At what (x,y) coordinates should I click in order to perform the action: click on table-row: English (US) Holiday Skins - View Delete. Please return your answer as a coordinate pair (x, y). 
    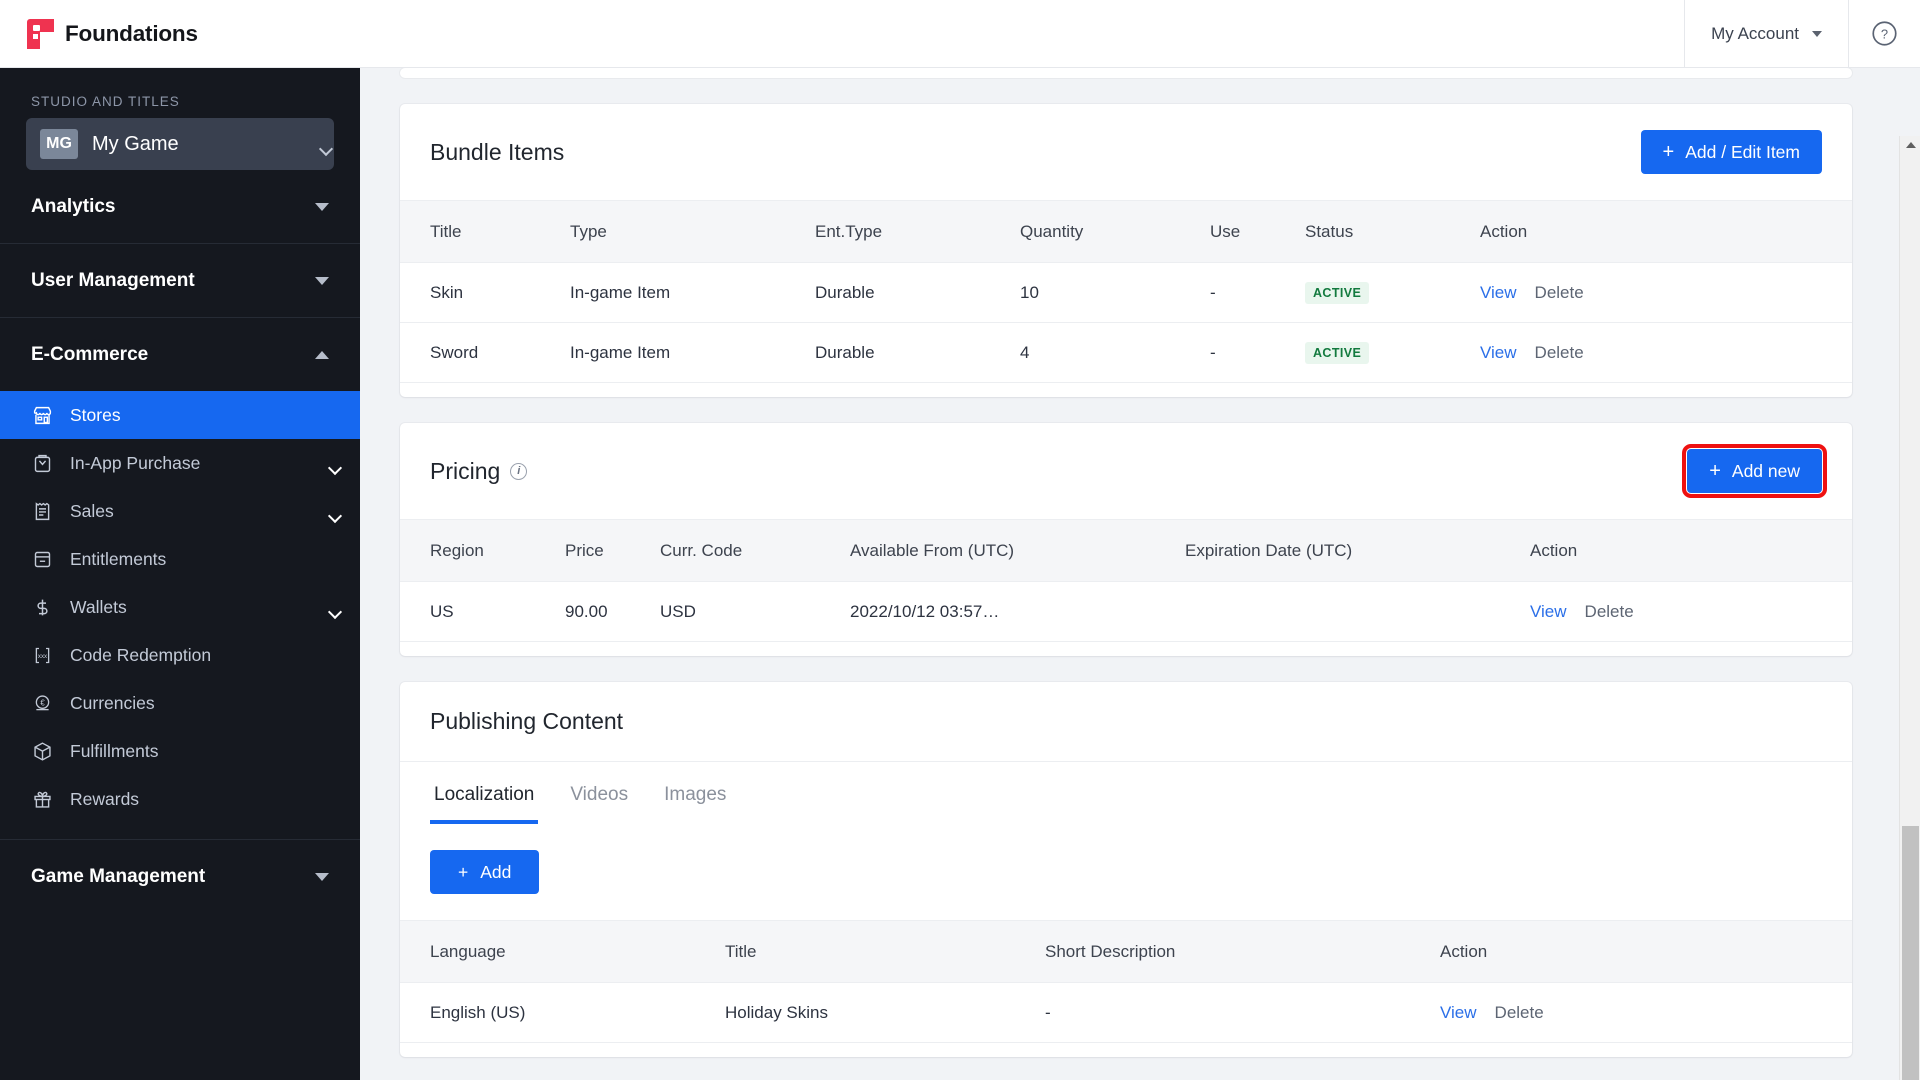
    Looking at the image, I should click on (1126, 1012).